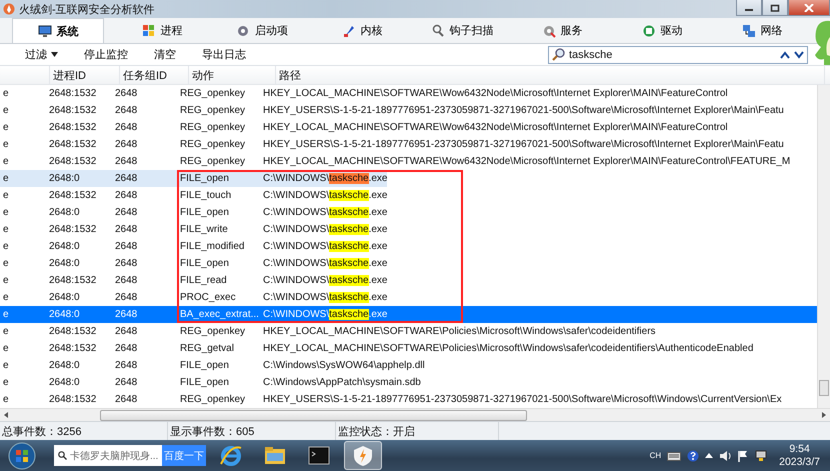 The width and height of the screenshot is (830, 471). Describe the element at coordinates (562, 30) in the screenshot. I see `tab: 服务` at that location.